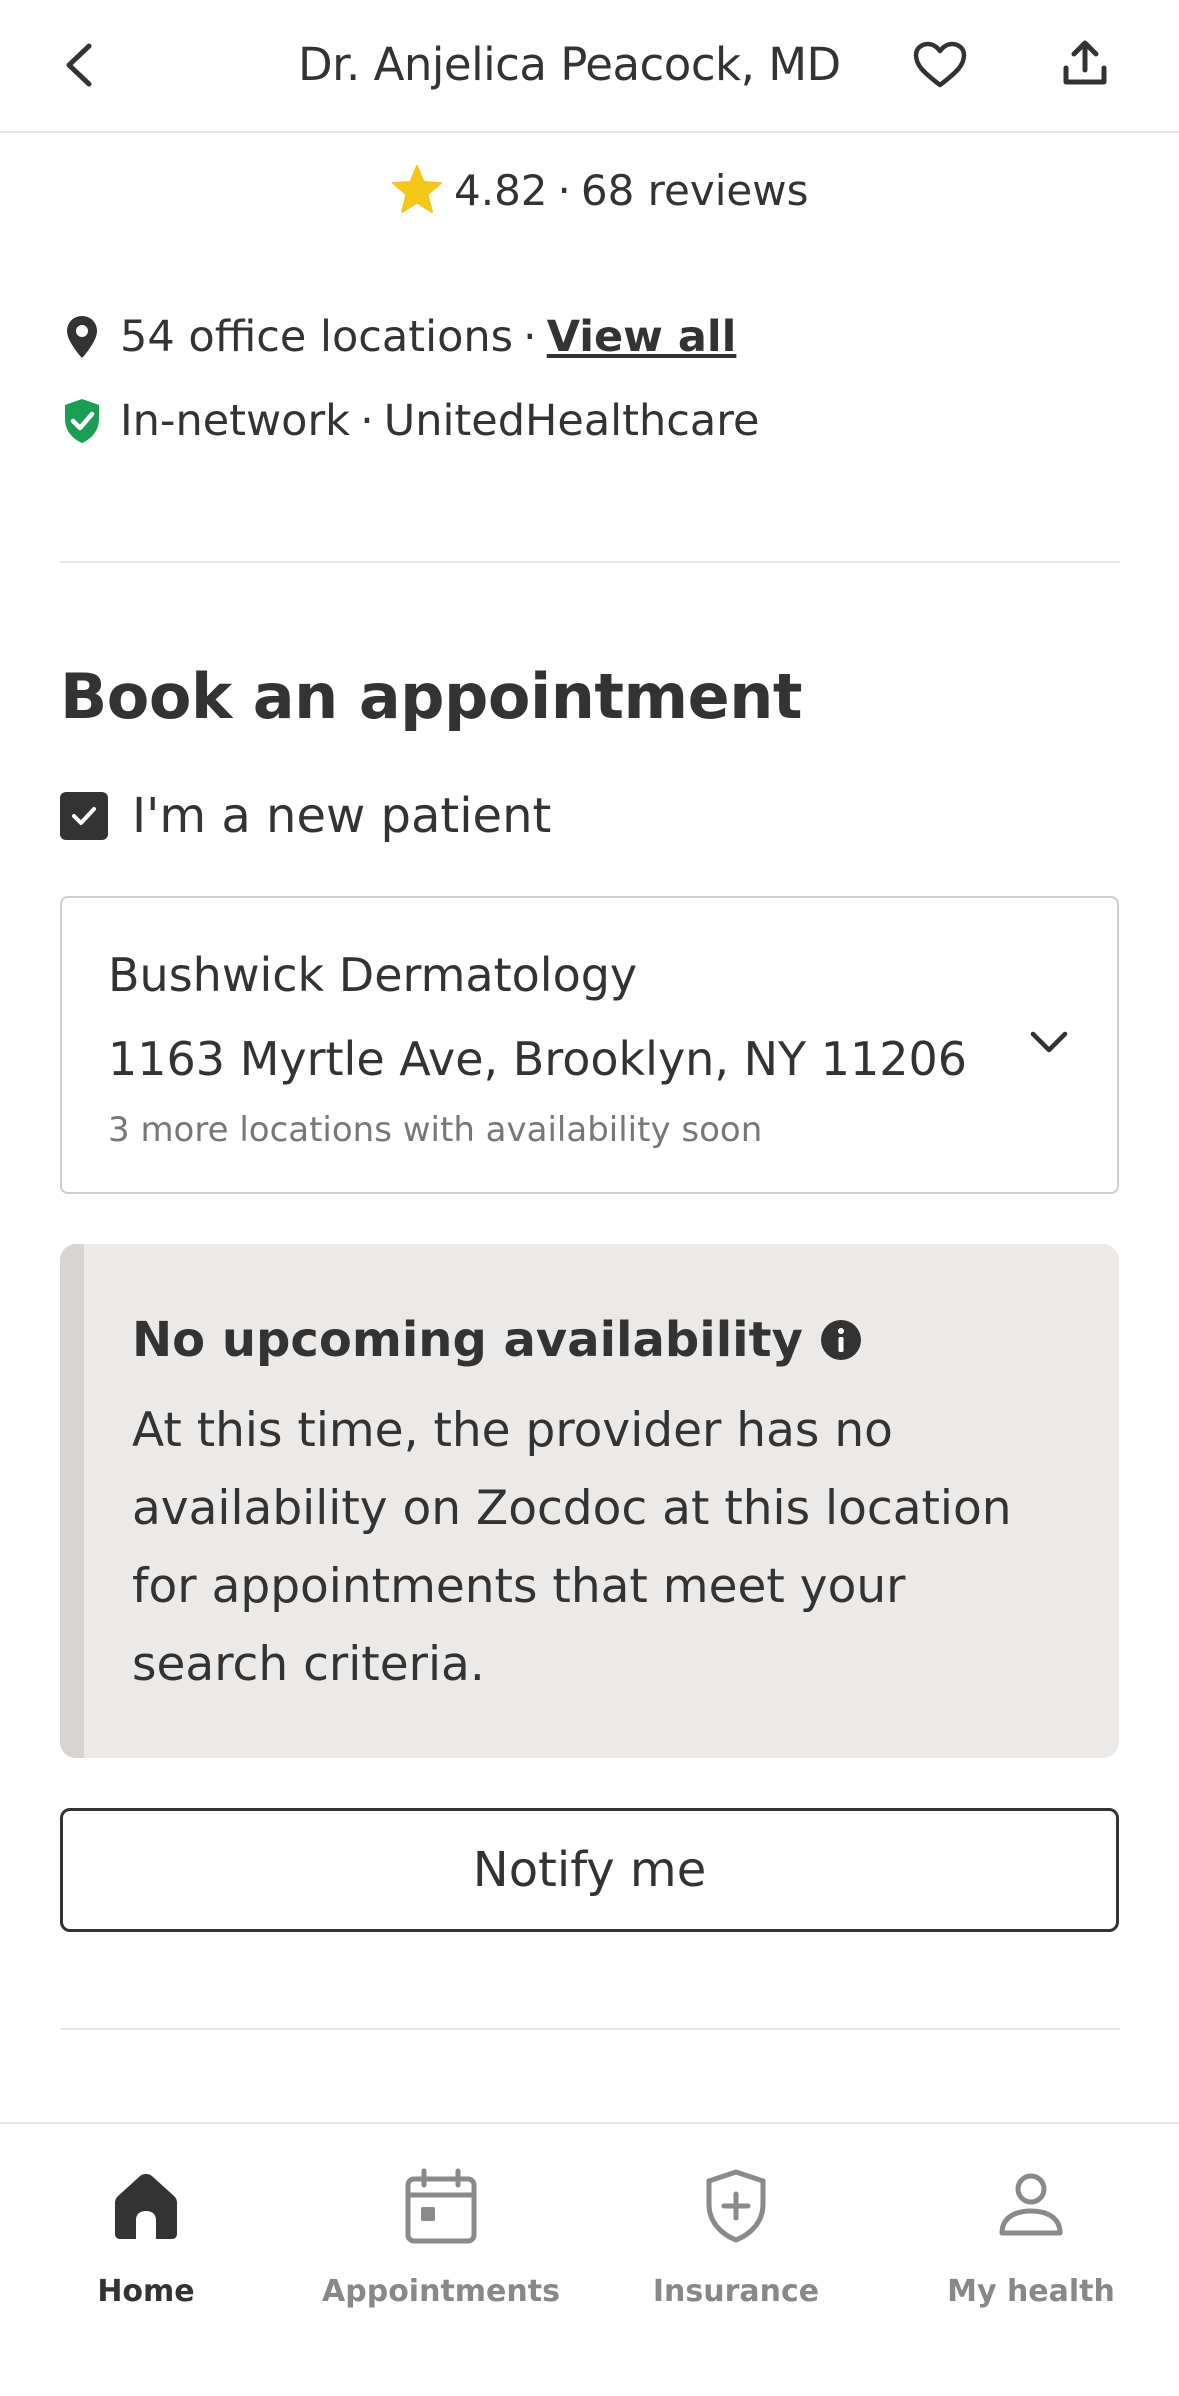 The image size is (1179, 2396). I want to click on calendar-icon, so click(441, 2206).